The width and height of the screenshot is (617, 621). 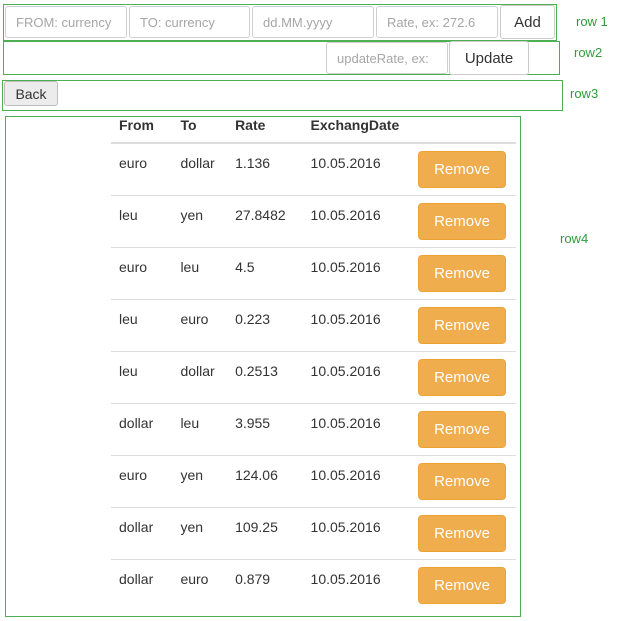 I want to click on update-button: Update, so click(x=489, y=58).